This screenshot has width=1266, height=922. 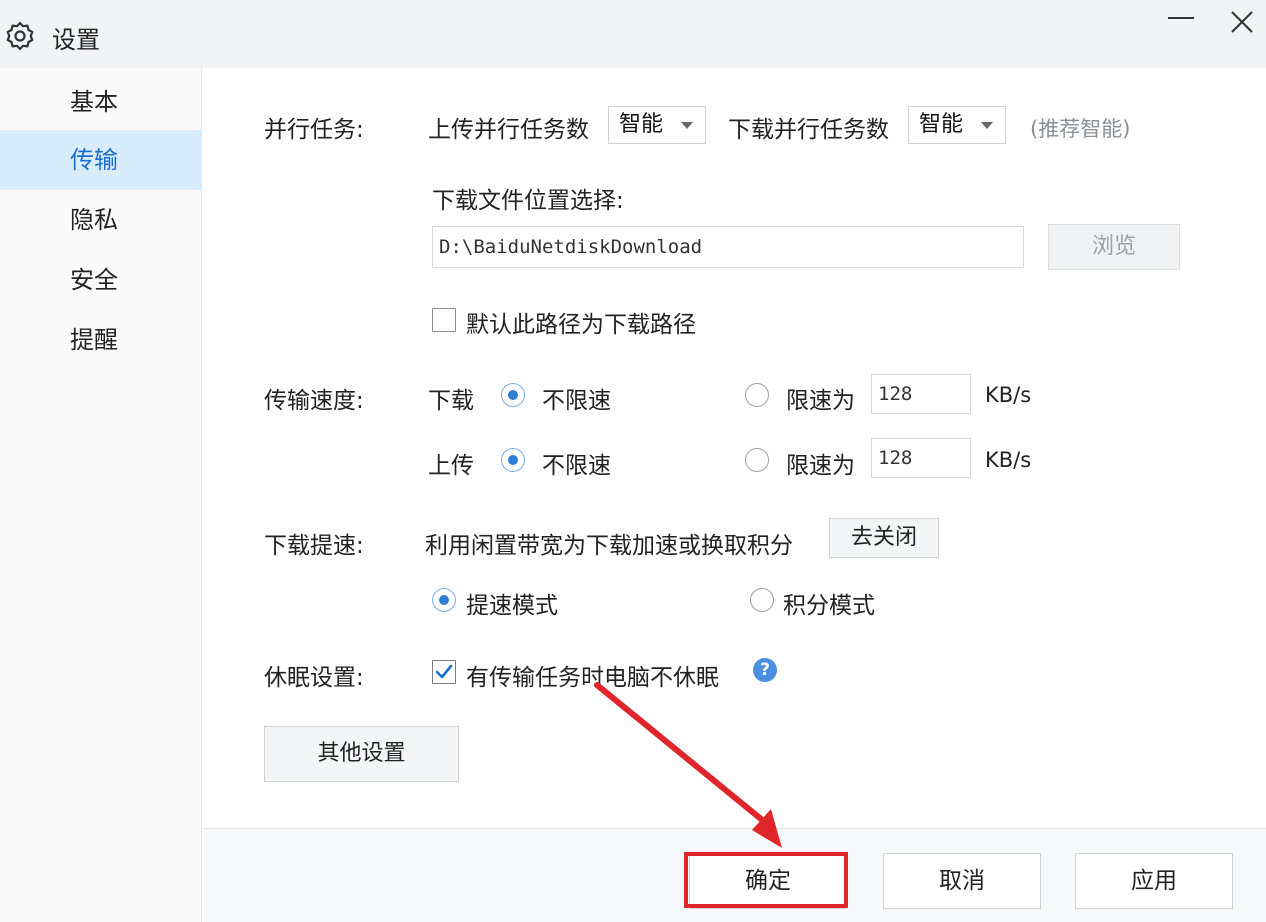 What do you see at coordinates (101, 495) in the screenshot?
I see `sidebar: 基本 传输 隐私 安全 提醒` at bounding box center [101, 495].